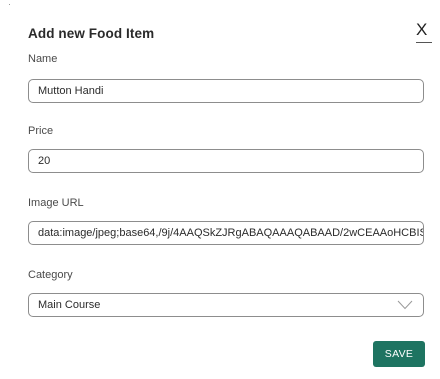 This screenshot has width=440, height=379. Describe the element at coordinates (41, 131) in the screenshot. I see `price-label: Price` at that location.